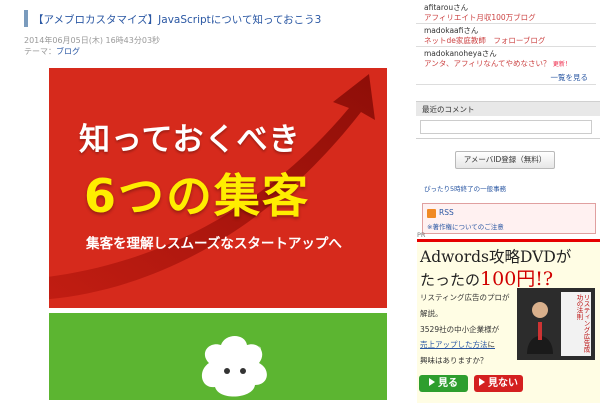 This screenshot has height=403, width=600. I want to click on ad-link-underlined: 売上アップした方法, so click(454, 344).